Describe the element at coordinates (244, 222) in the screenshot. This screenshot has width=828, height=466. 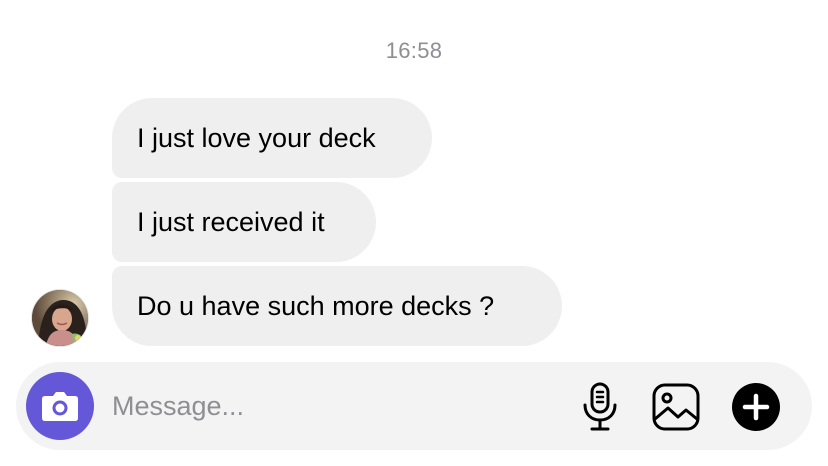
I see `message-bubble: I just received it` at that location.